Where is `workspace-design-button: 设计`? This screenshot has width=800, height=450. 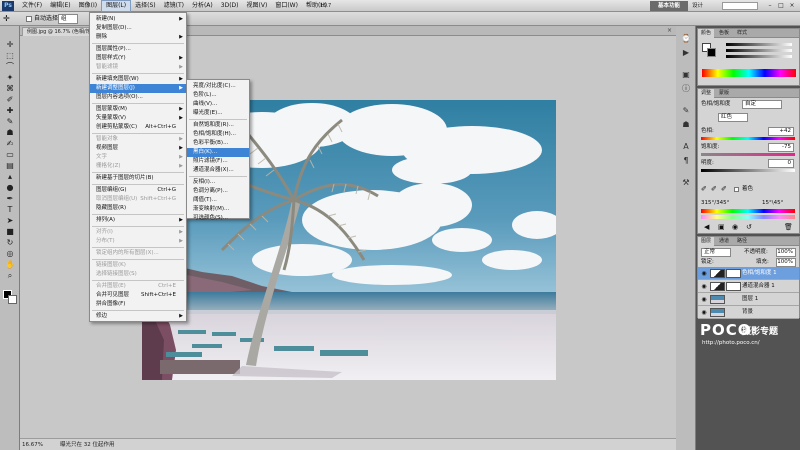
workspace-design-button: 设计 is located at coordinates (697, 6).